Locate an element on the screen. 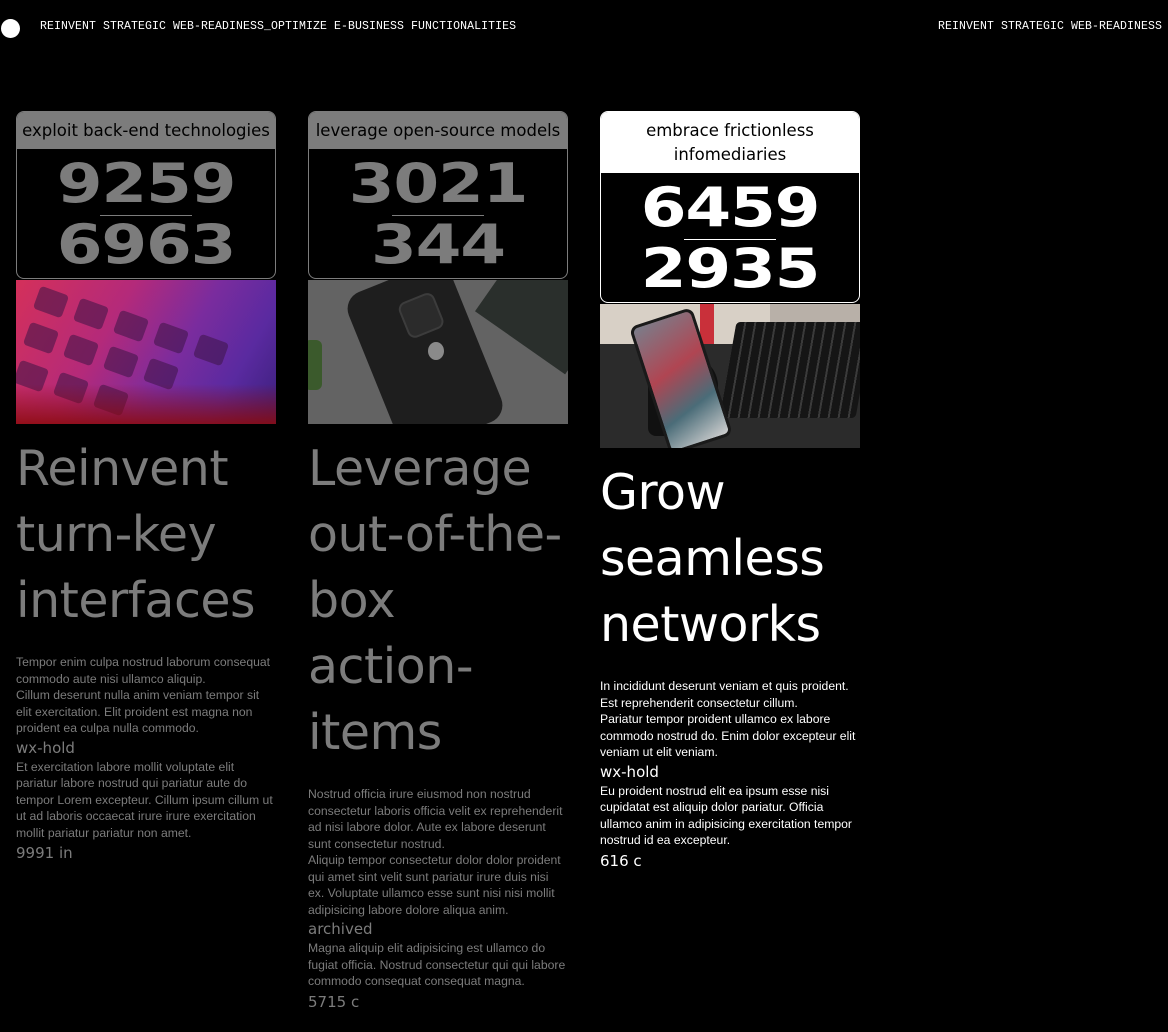 The image size is (1168, 1032). keyboard-photo is located at coordinates (146, 352).